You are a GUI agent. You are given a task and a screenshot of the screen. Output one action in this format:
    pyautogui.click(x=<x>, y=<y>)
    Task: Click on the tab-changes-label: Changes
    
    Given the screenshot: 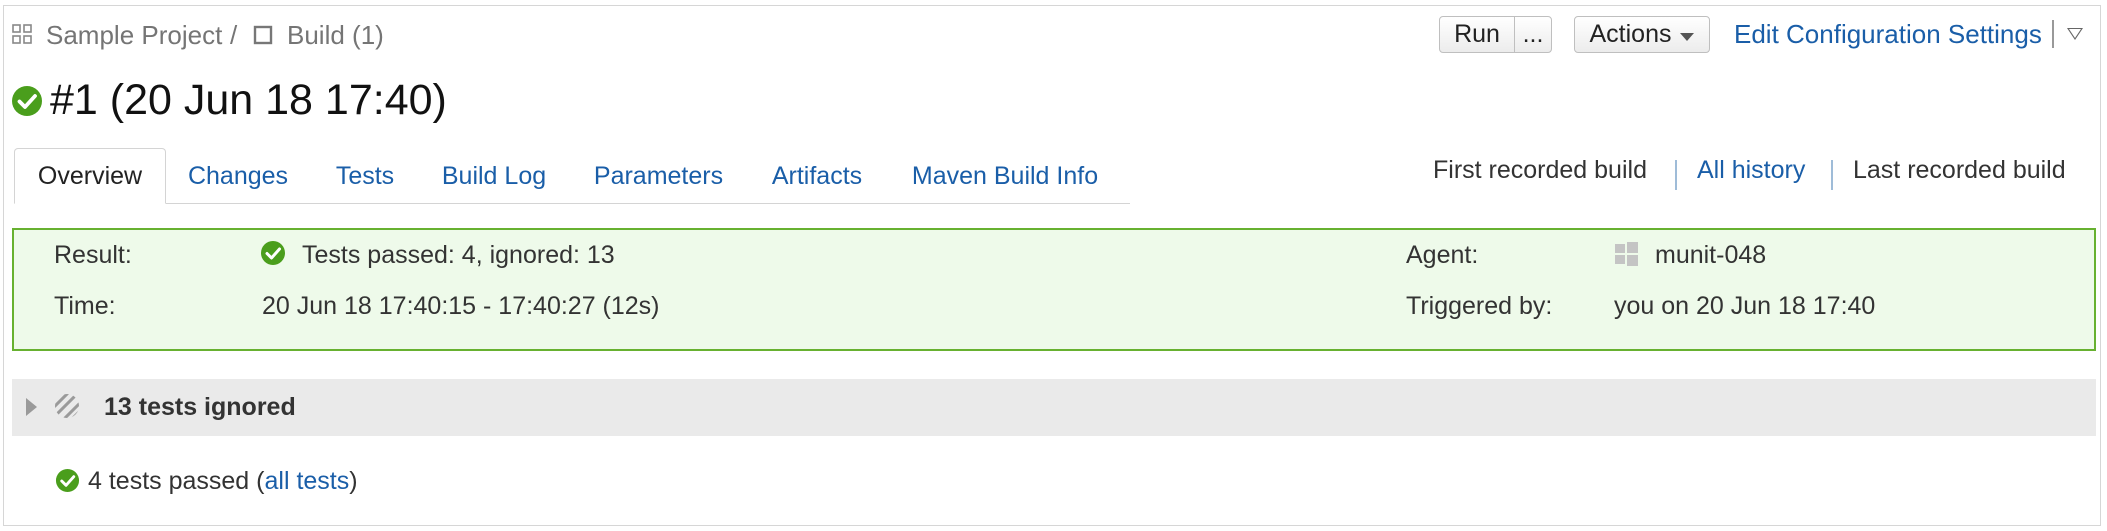 What is the action you would take?
    pyautogui.click(x=238, y=175)
    